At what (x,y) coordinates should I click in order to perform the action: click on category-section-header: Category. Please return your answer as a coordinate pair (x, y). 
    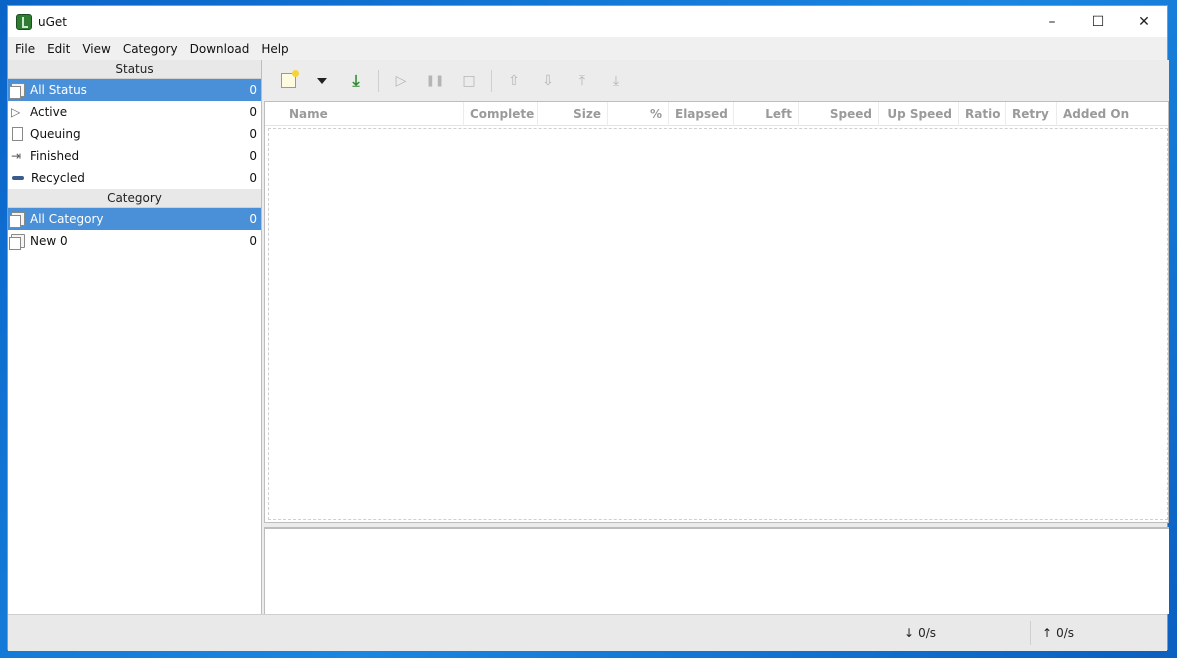
    Looking at the image, I should click on (134, 198).